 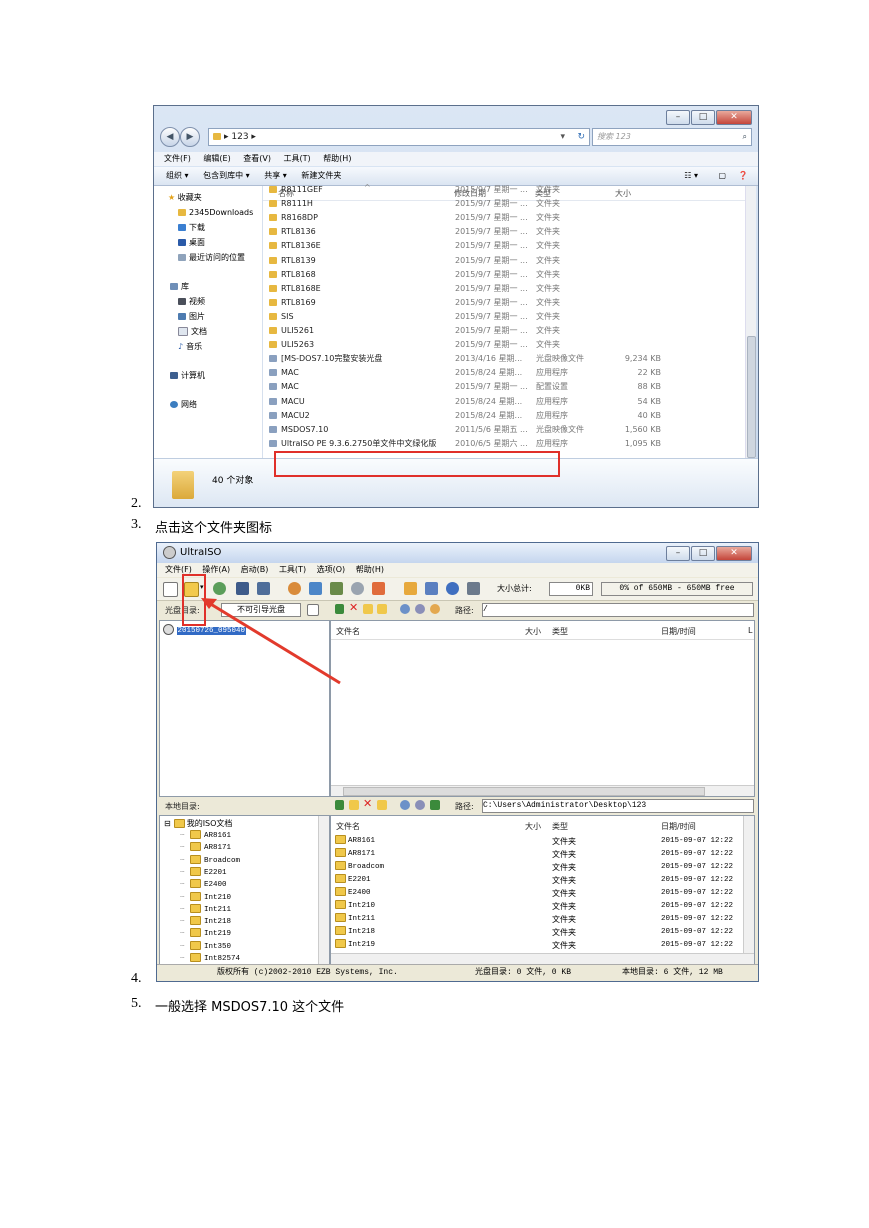 I want to click on file-row: R8111GEF 2015/9/7 星期一 ... 文件夹, so click(x=505, y=190).